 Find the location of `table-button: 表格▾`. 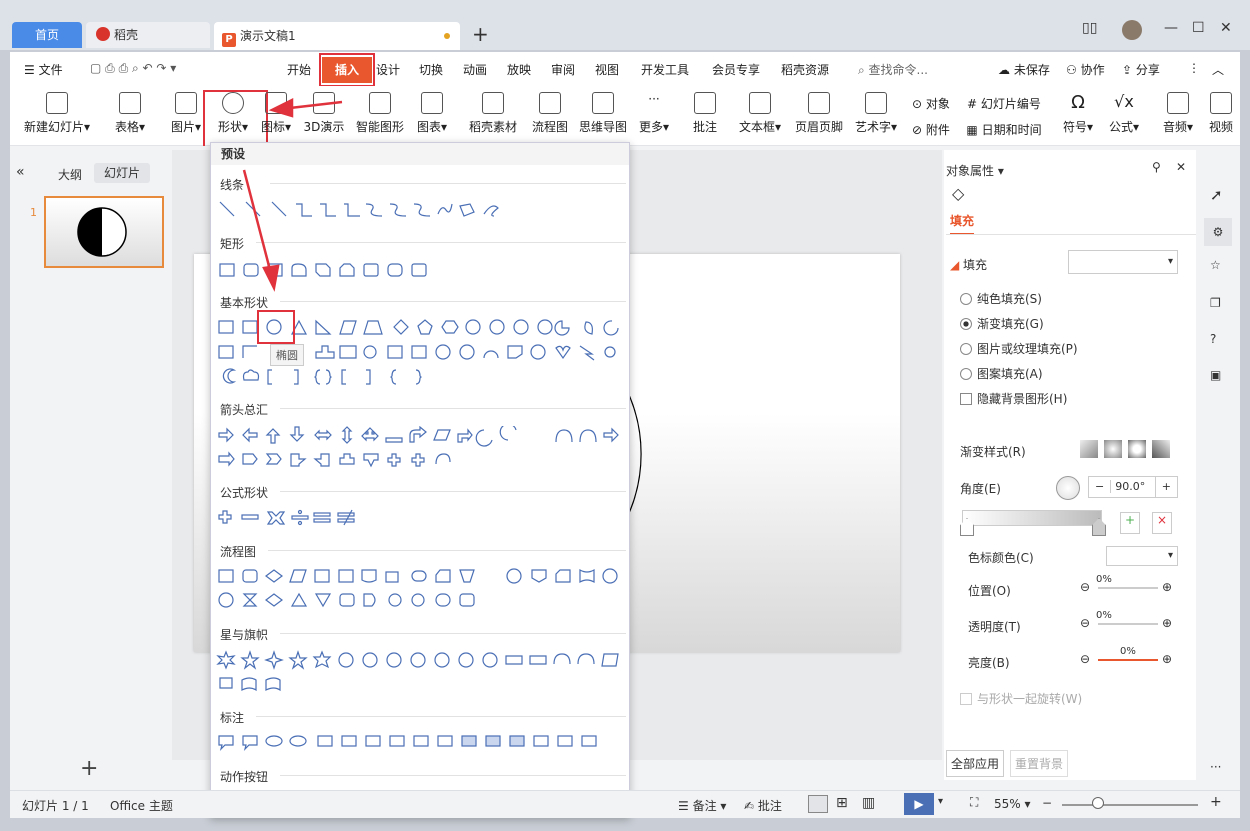

table-button: 表格▾ is located at coordinates (130, 113).